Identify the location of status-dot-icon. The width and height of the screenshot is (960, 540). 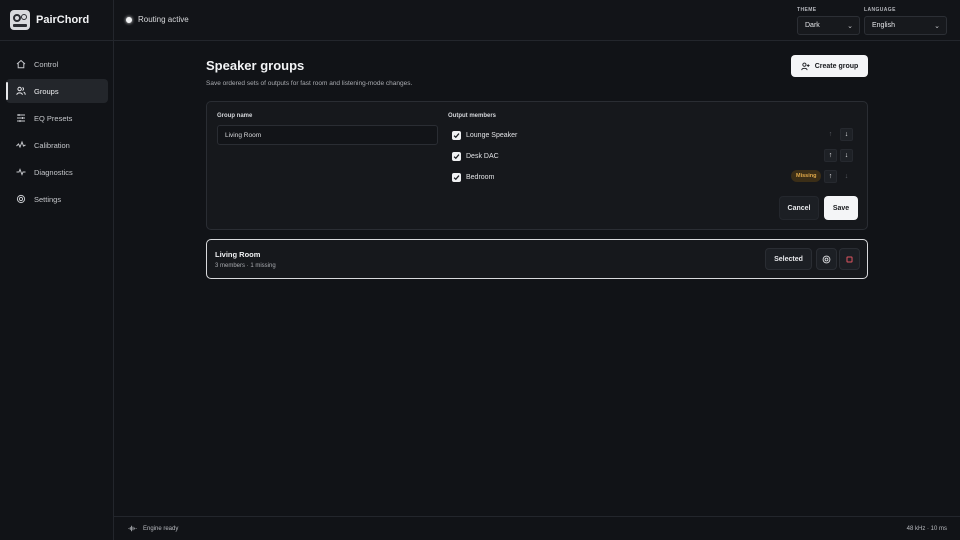
(129, 19).